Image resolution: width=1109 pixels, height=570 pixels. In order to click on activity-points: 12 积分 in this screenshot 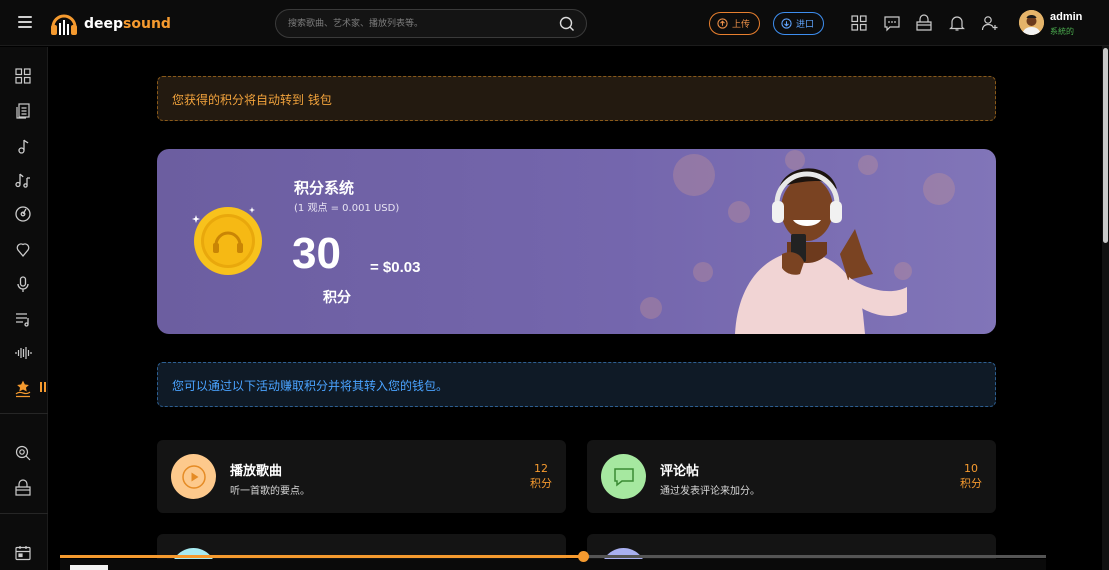, I will do `click(541, 476)`.